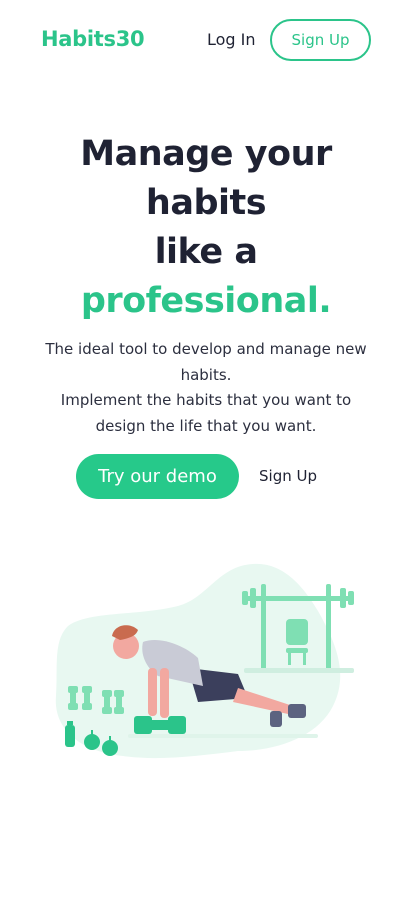 The image size is (412, 915). I want to click on top-nav: Habits30 Log In Sign Up, so click(206, 41).